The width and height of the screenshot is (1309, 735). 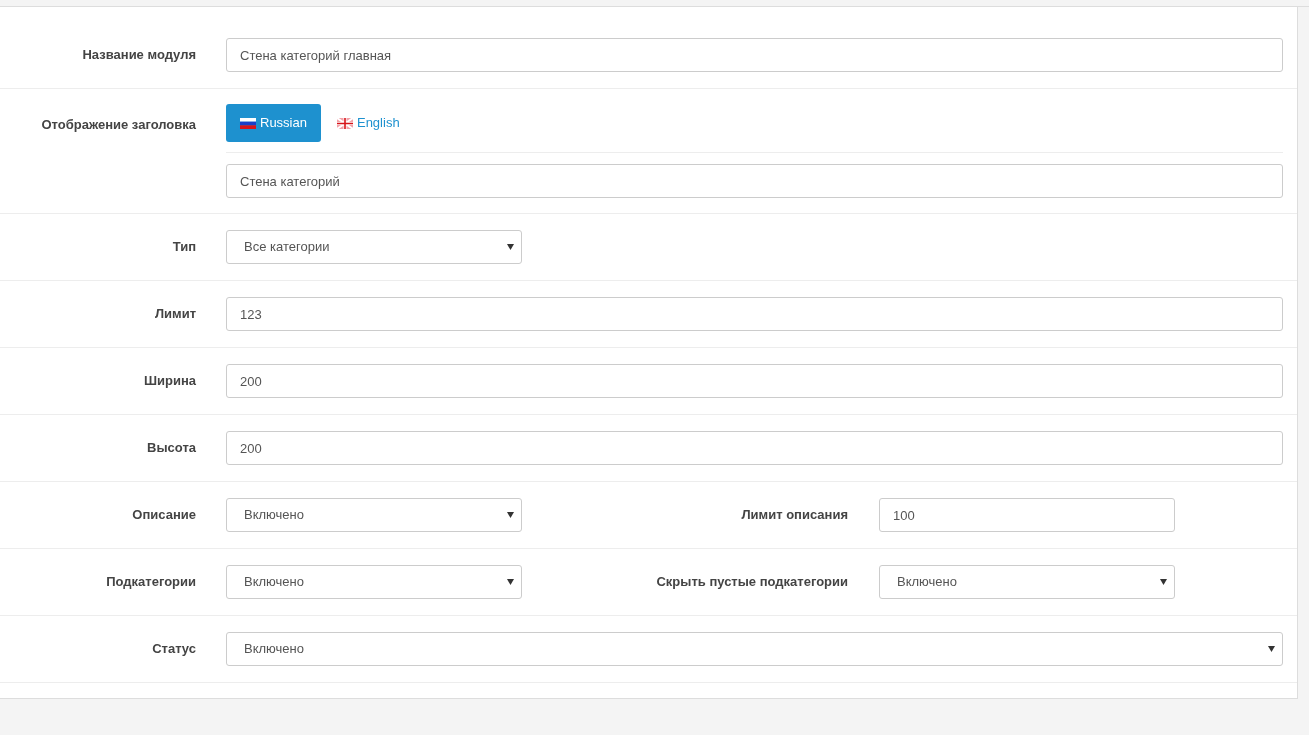 What do you see at coordinates (754, 55) in the screenshot?
I see `input-field: Стена категорий главная` at bounding box center [754, 55].